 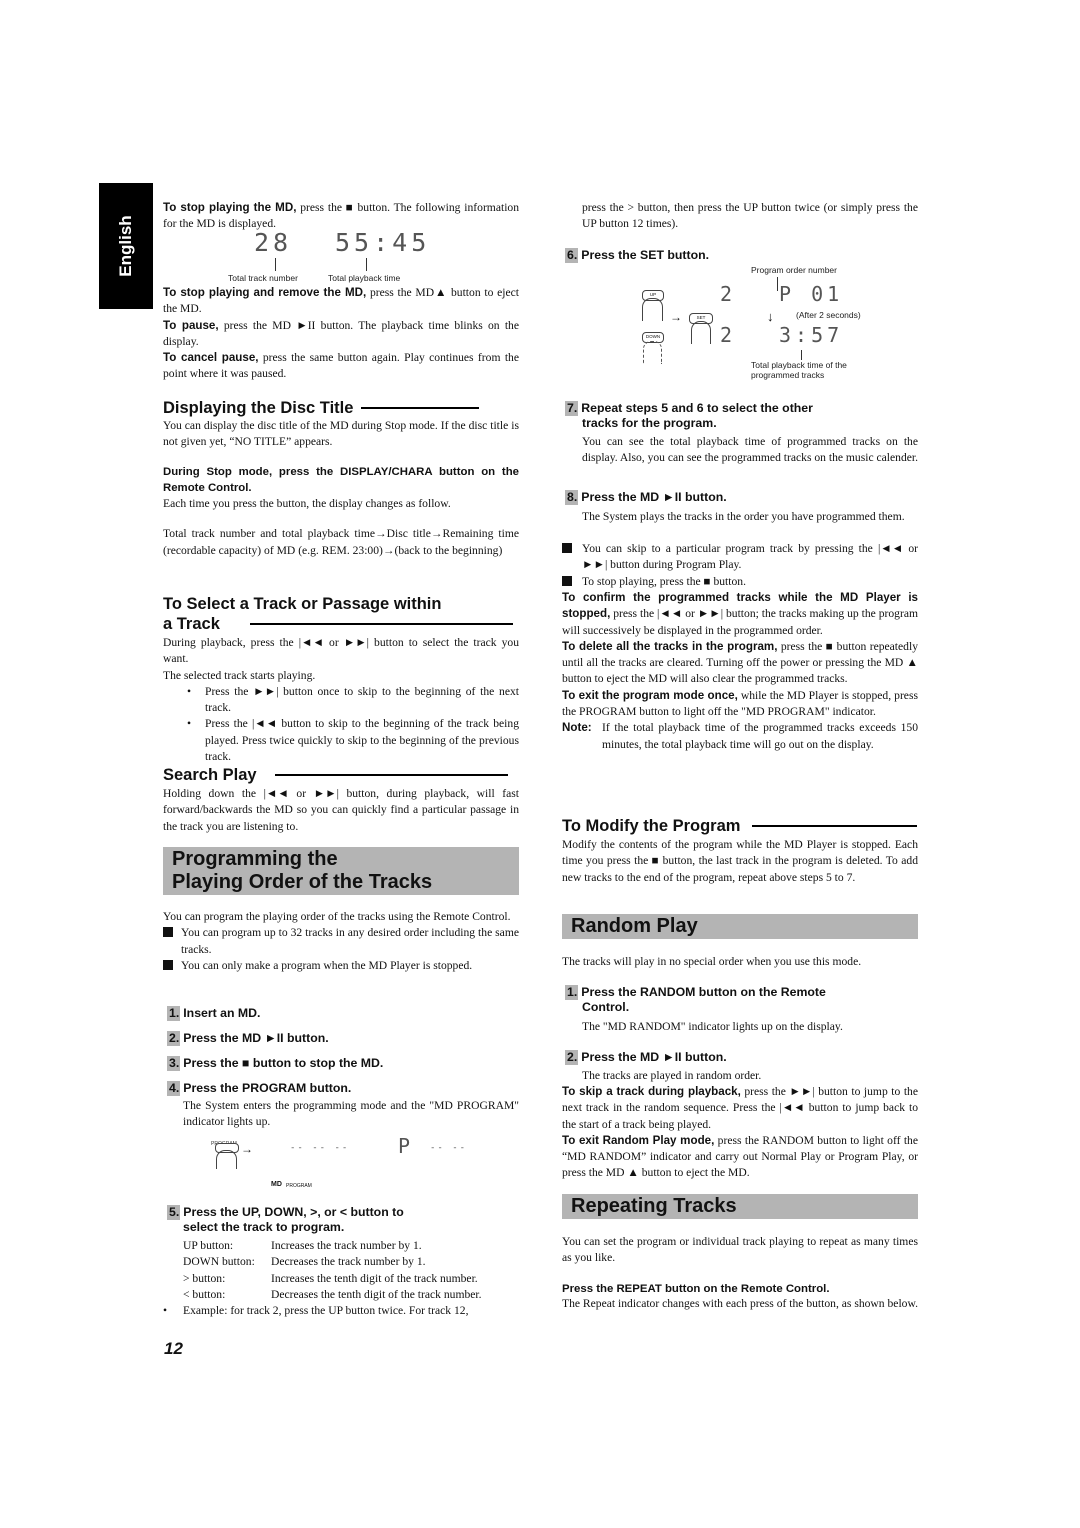 I want to click on label-total-track-number: Total track number, so click(x=263, y=278).